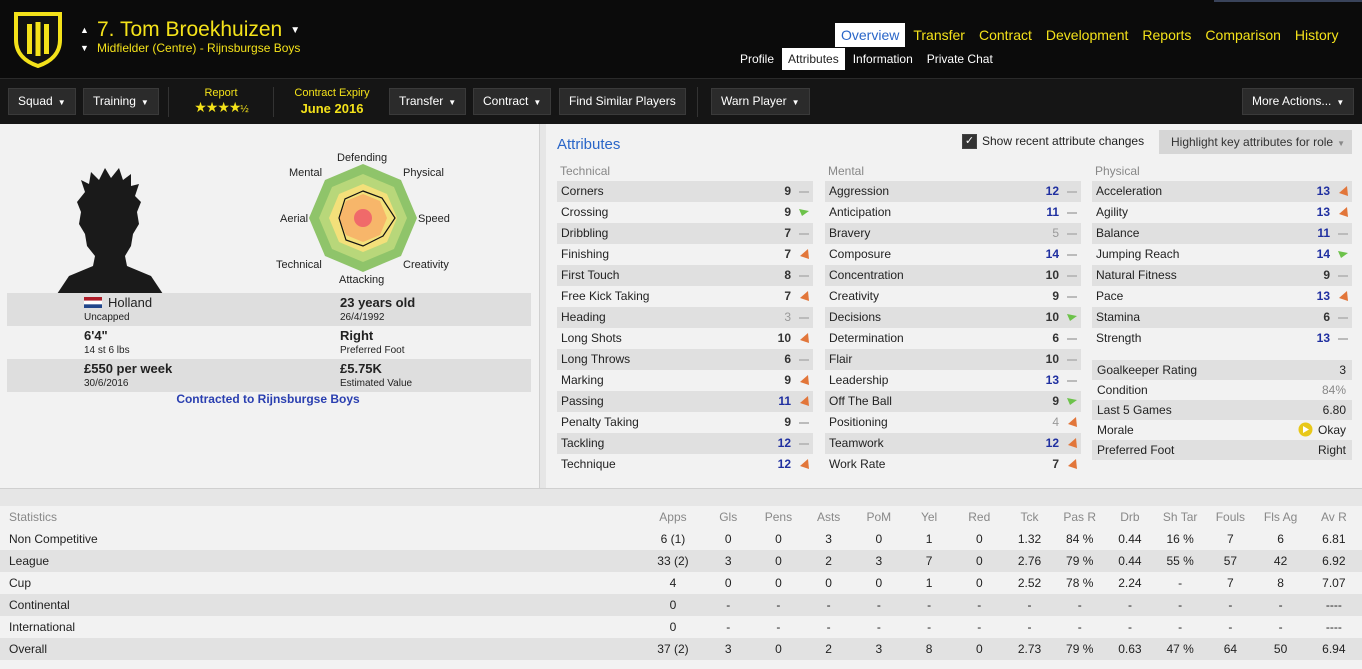 The image size is (1362, 669). I want to click on attribute-name: Pace, so click(1110, 296).